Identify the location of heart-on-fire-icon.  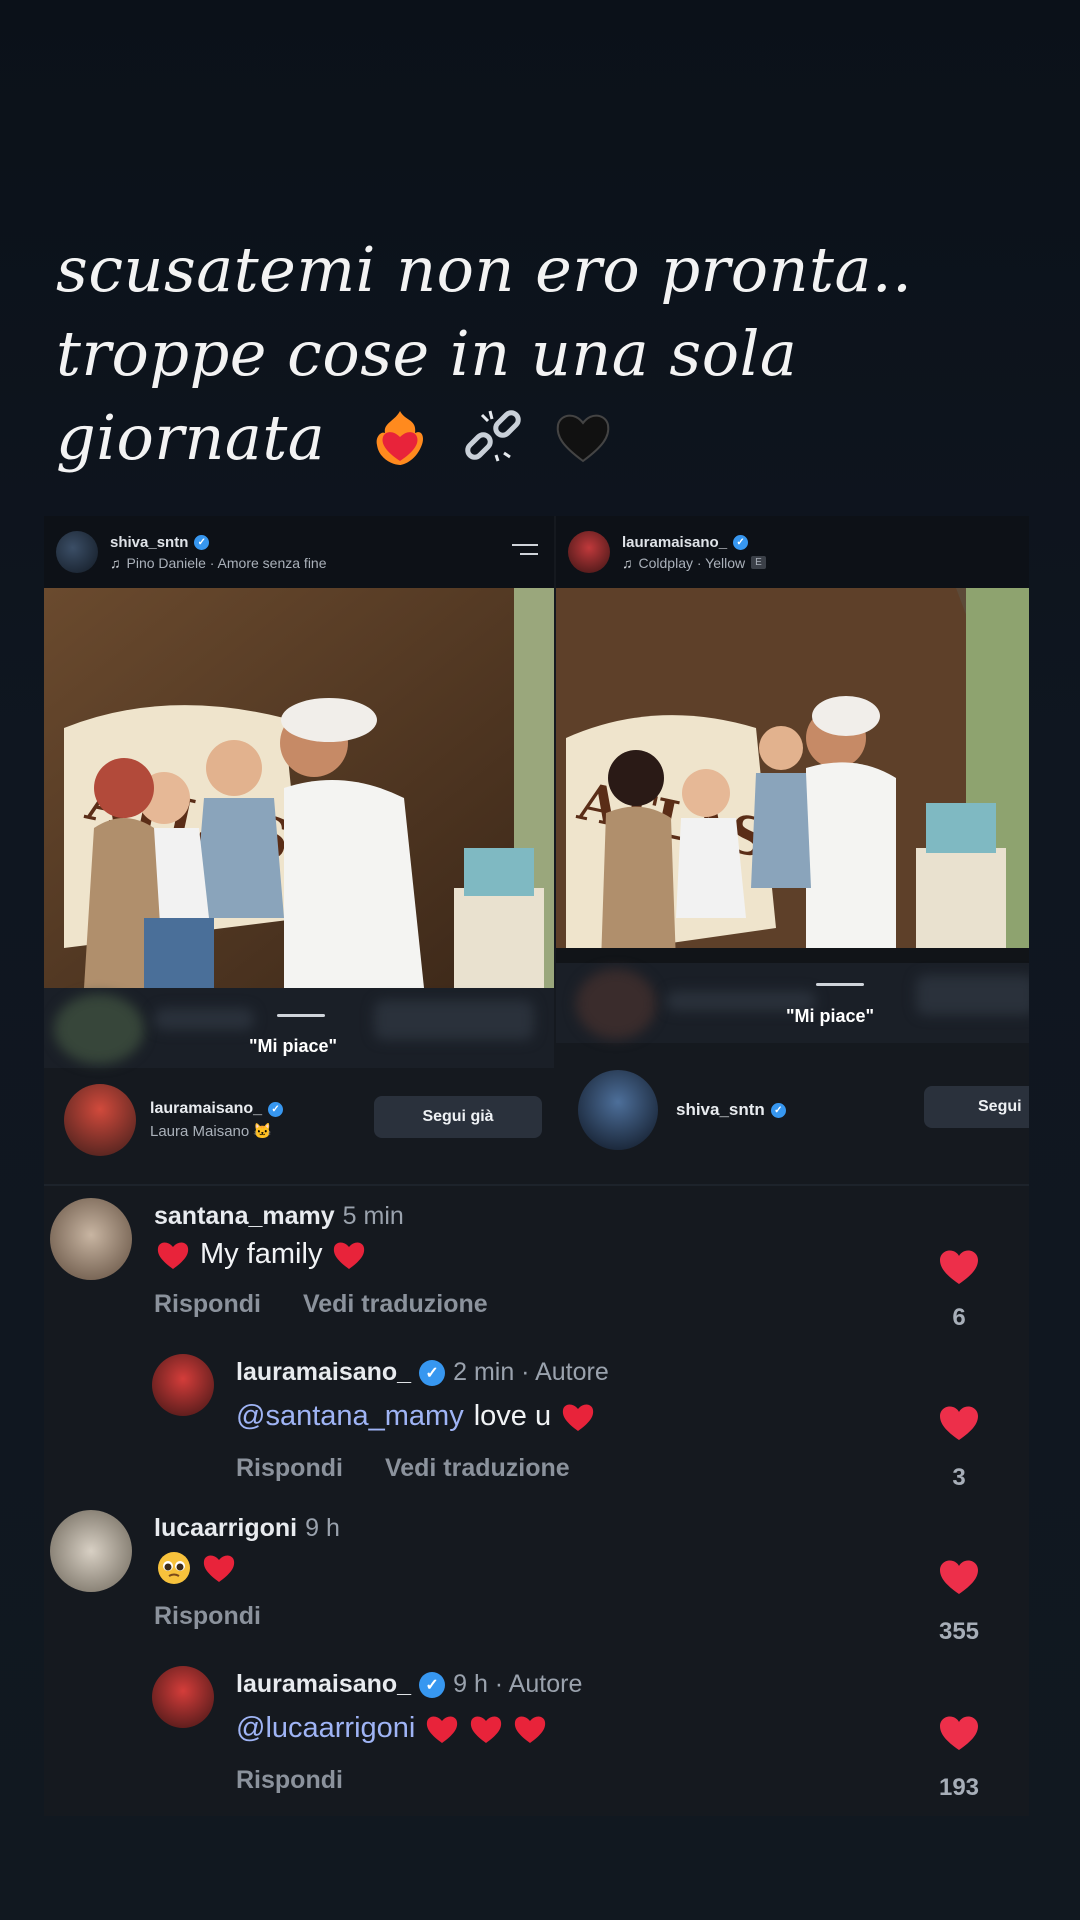
(400, 438).